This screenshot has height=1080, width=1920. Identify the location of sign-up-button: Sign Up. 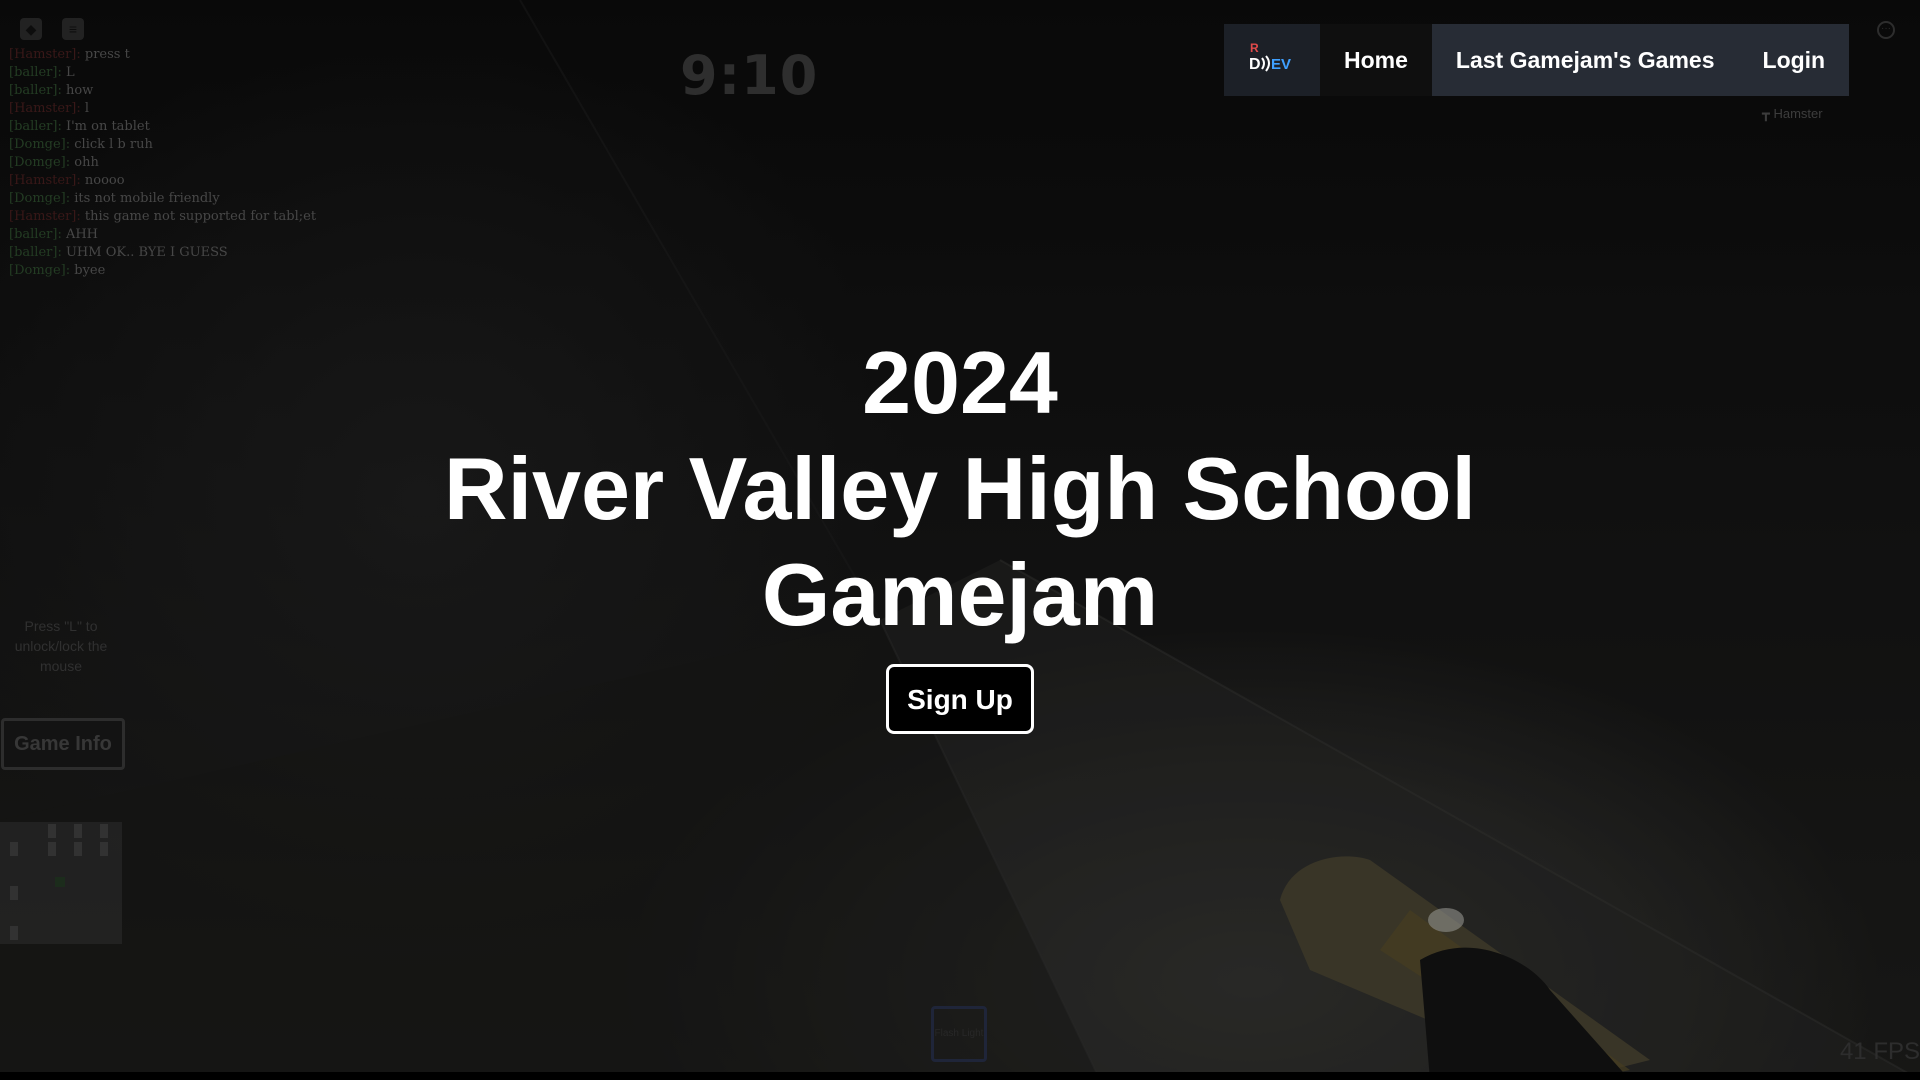
(960, 699).